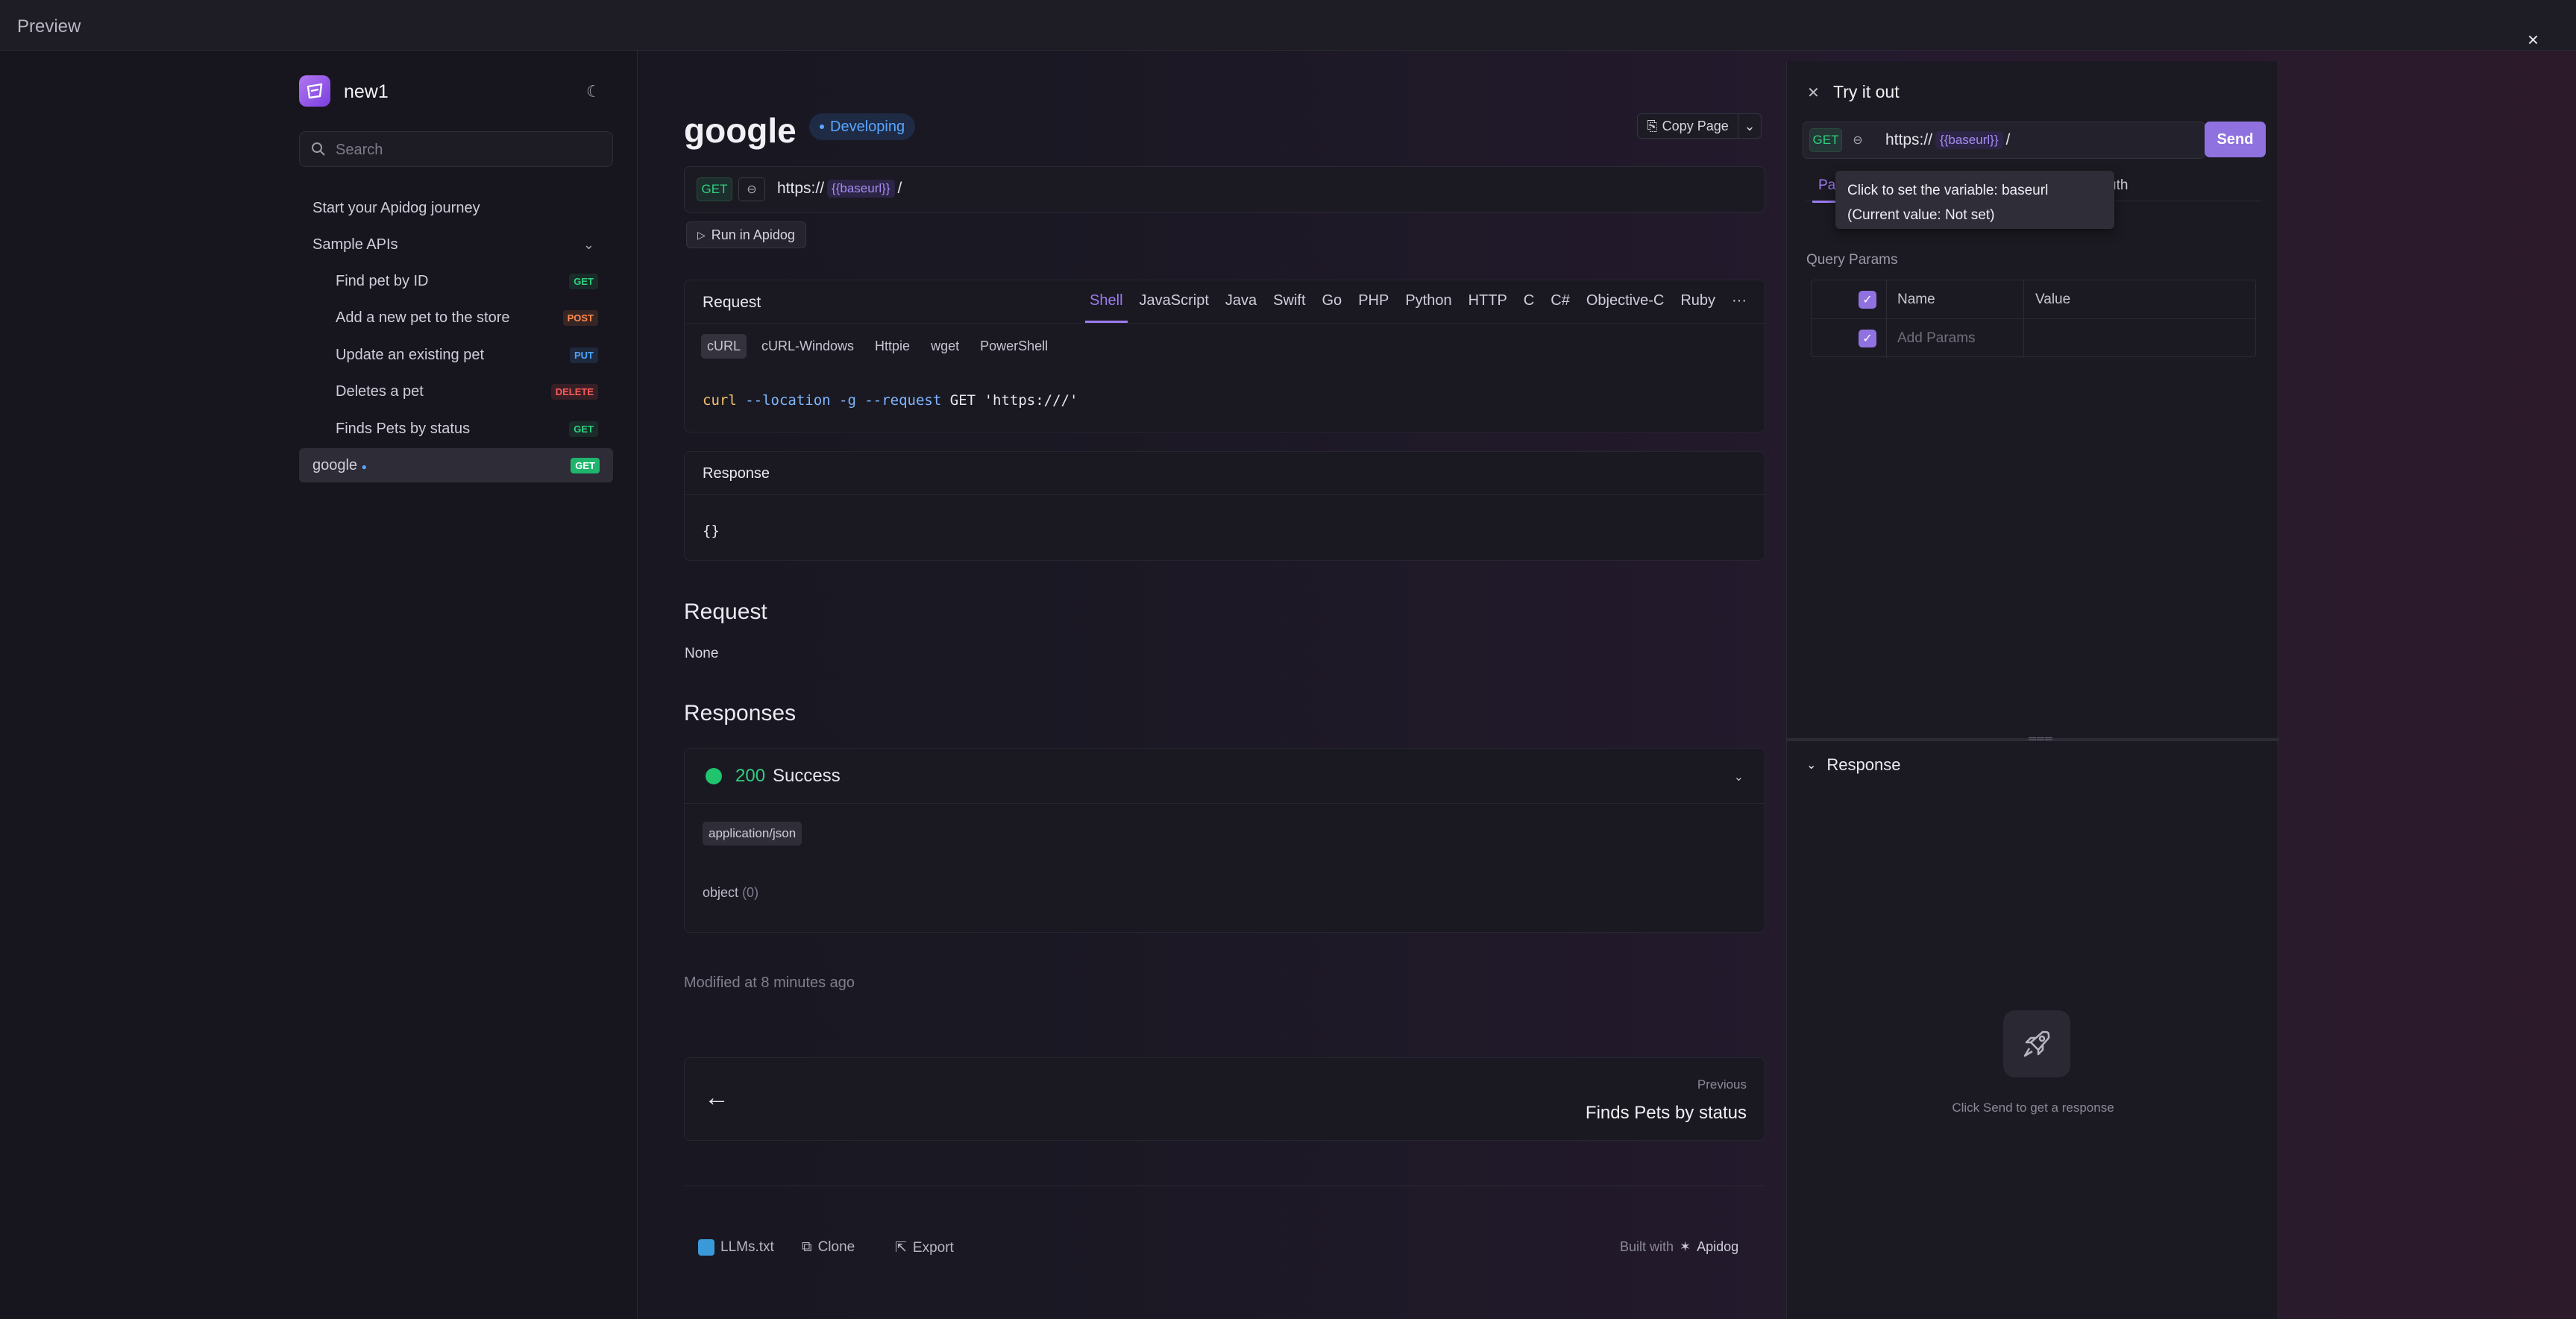 Image resolution: width=2576 pixels, height=1319 pixels. I want to click on method-badge: PUT, so click(584, 355).